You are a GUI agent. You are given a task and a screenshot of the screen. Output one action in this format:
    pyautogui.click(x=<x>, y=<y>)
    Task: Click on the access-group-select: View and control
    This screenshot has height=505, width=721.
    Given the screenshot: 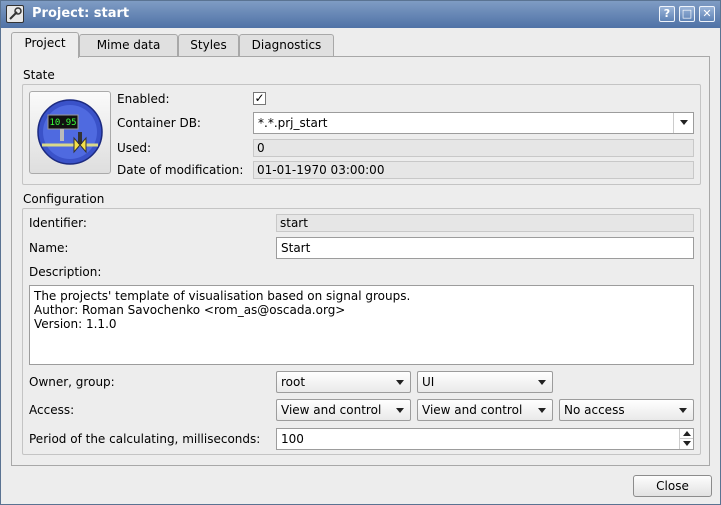 What is the action you would take?
    pyautogui.click(x=485, y=410)
    